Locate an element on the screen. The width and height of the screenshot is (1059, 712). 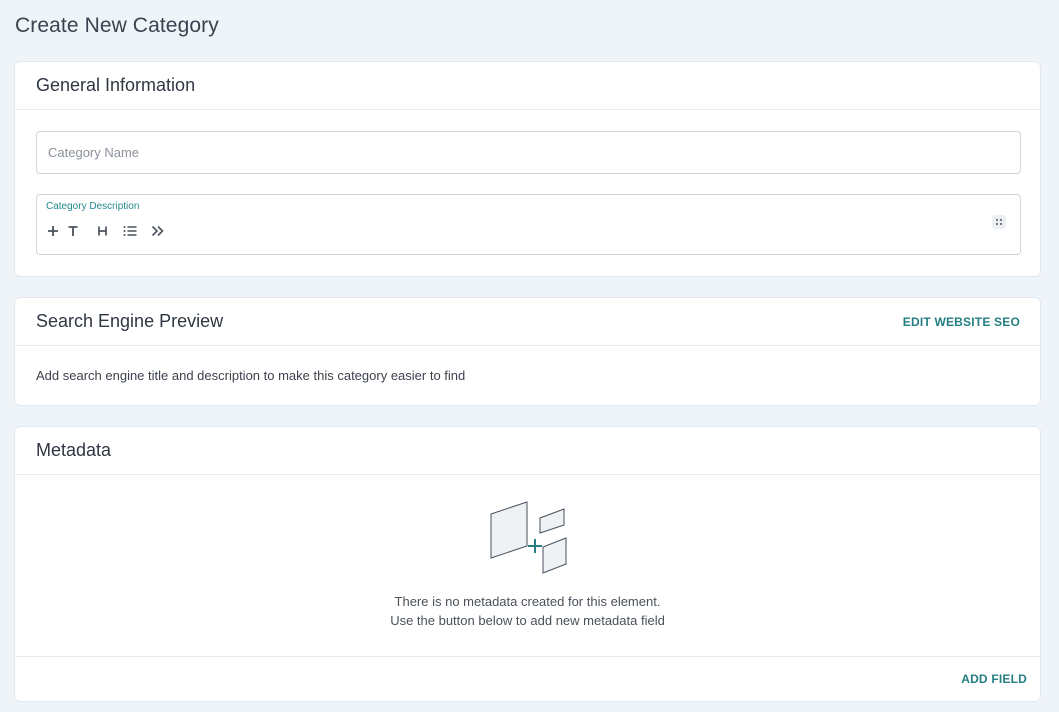
quote-icon is located at coordinates (158, 231).